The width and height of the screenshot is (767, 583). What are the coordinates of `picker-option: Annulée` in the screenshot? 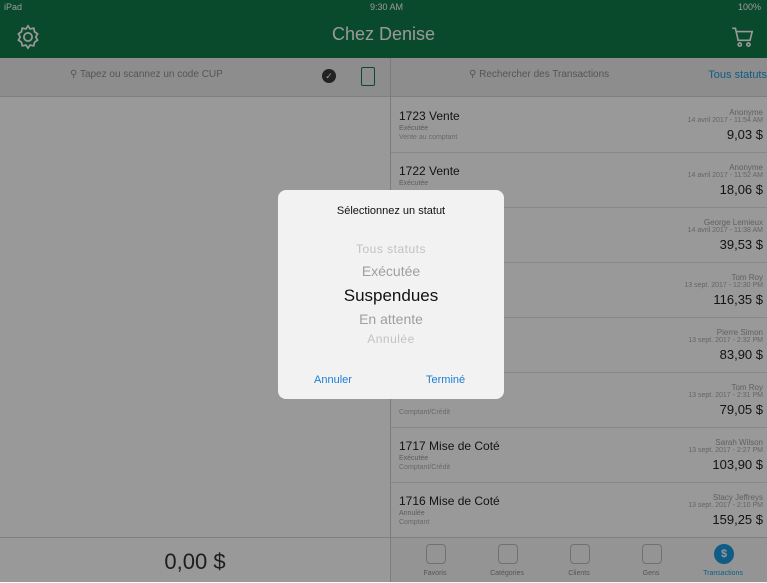 It's located at (391, 339).